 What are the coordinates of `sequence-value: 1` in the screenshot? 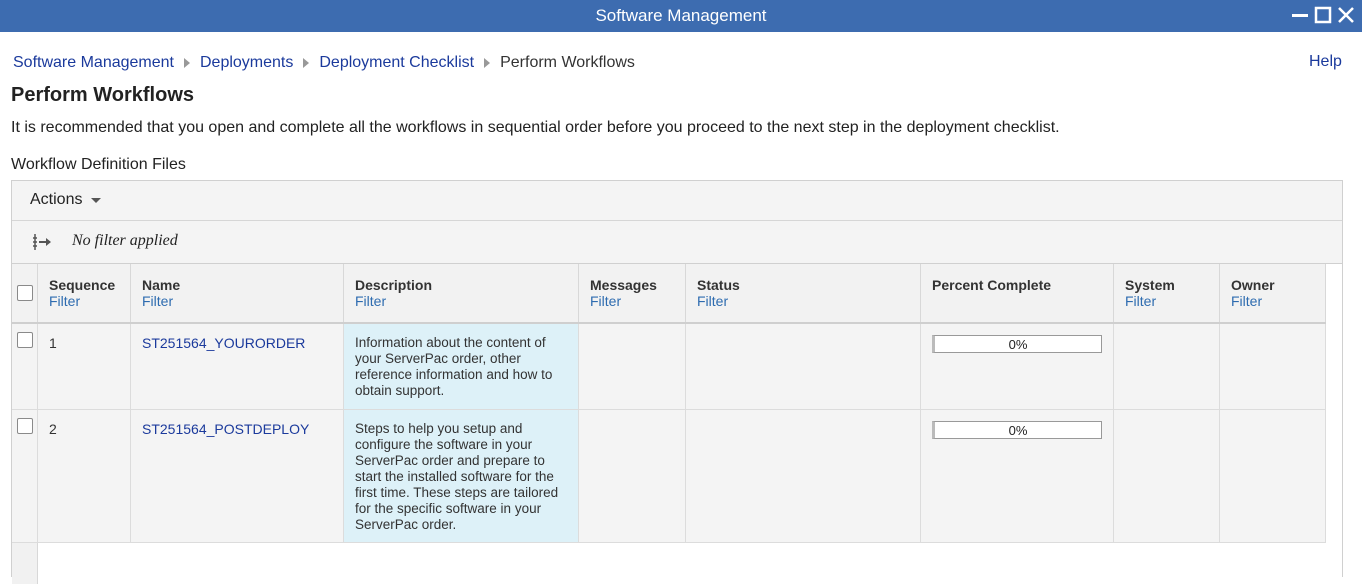 It's located at (53, 343).